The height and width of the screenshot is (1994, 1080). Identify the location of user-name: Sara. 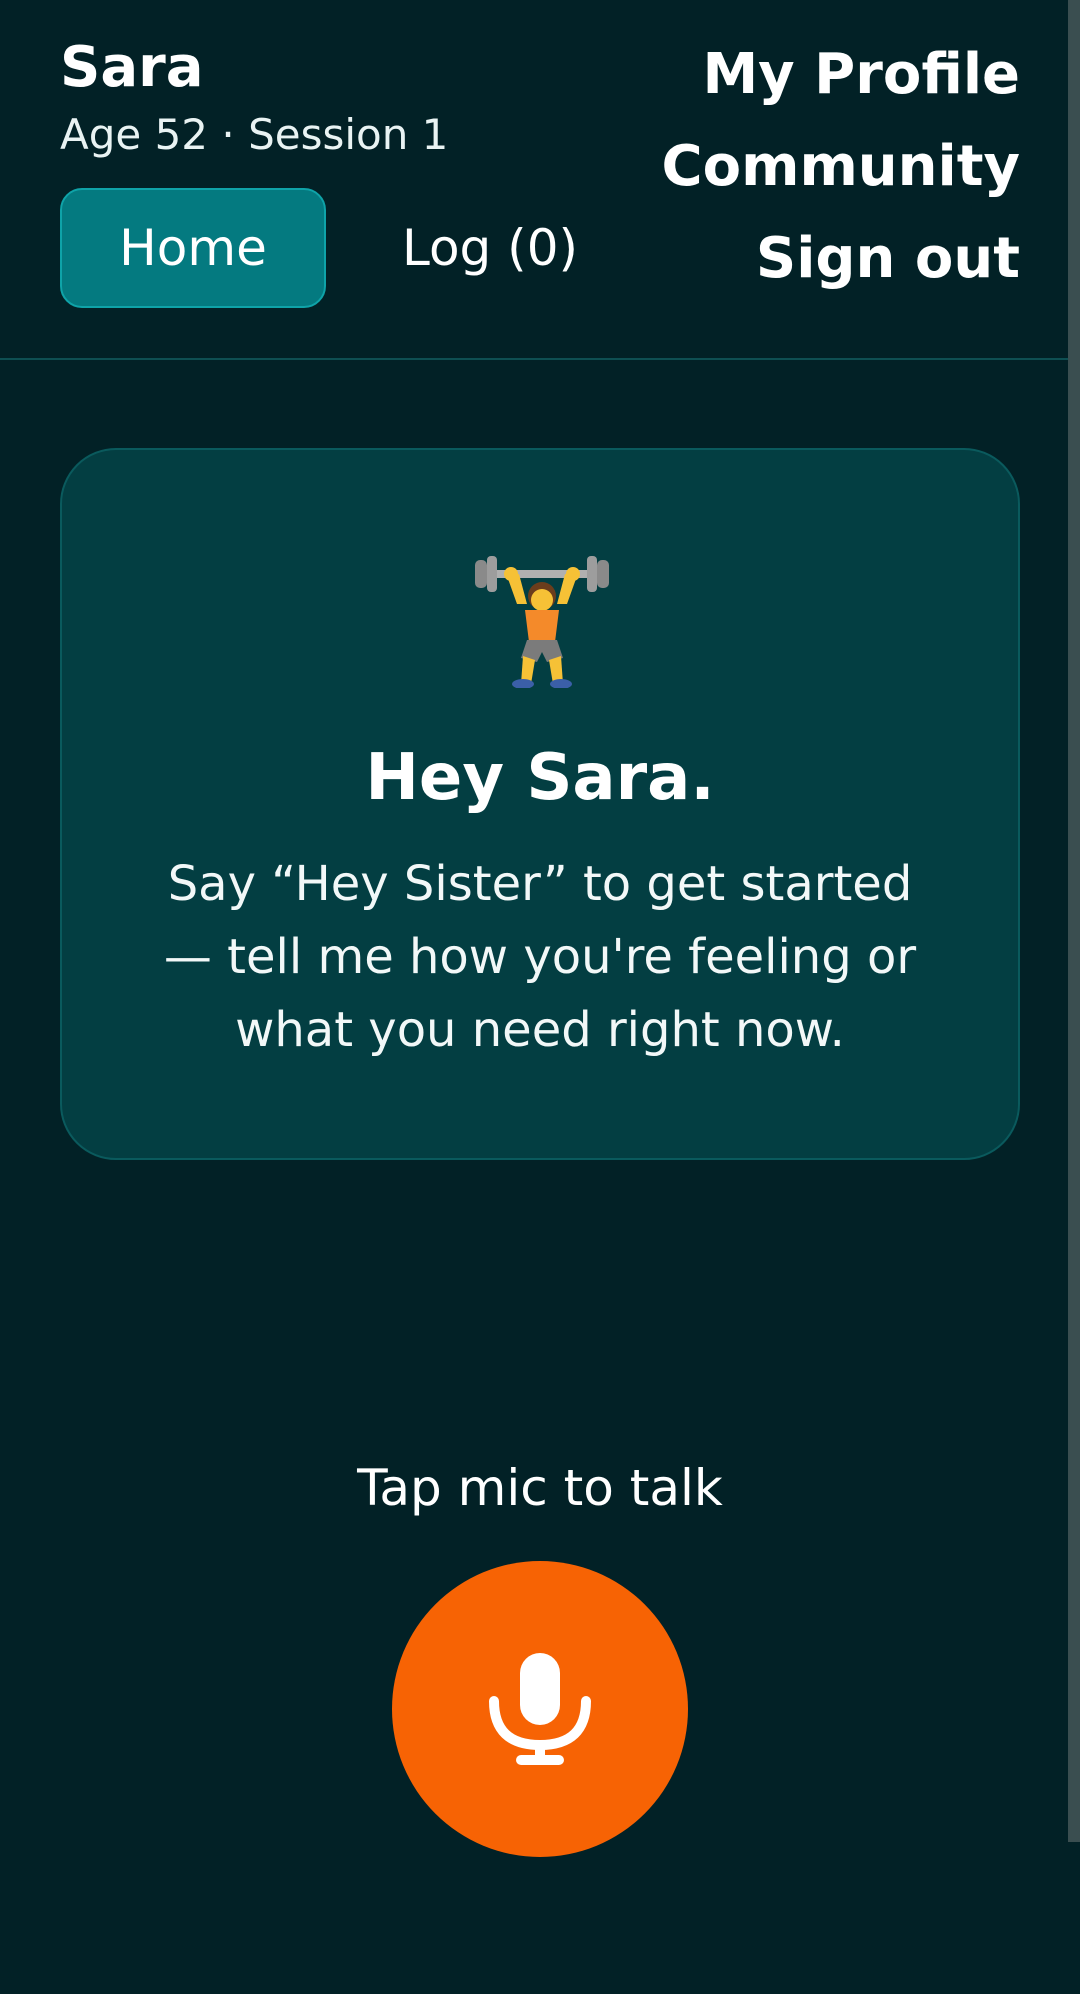
(132, 67).